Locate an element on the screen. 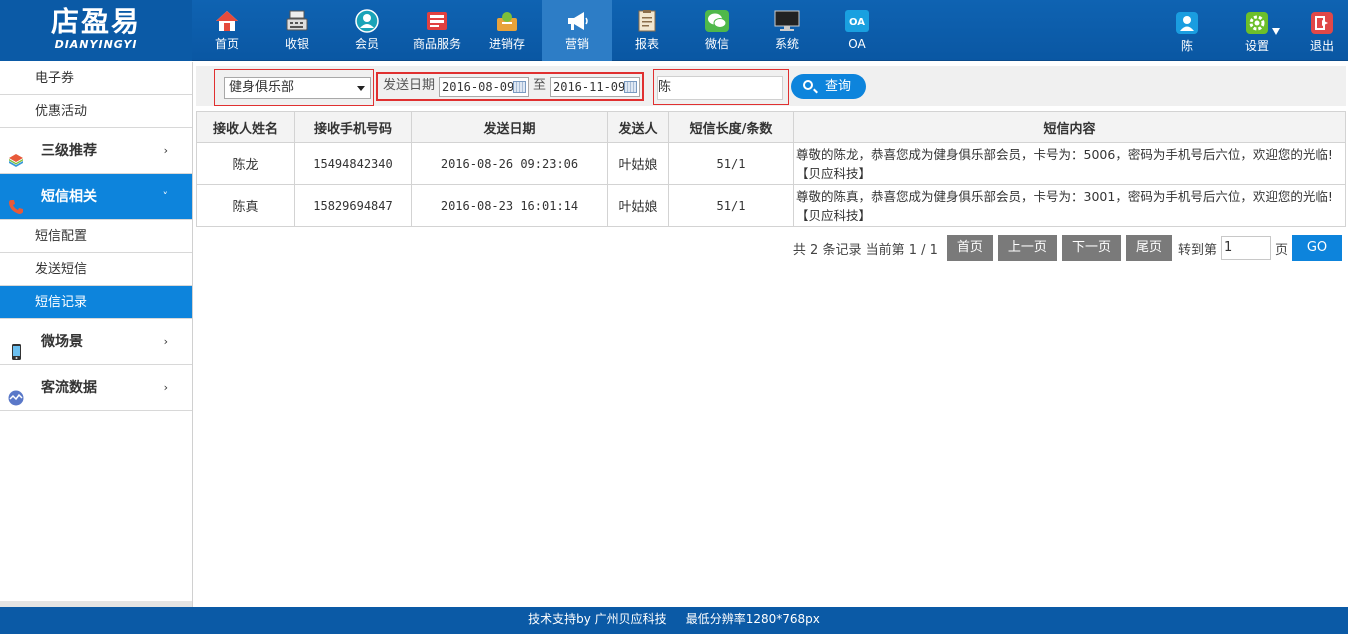  sidebar-item-sms-records: 短信记录 is located at coordinates (96, 302).